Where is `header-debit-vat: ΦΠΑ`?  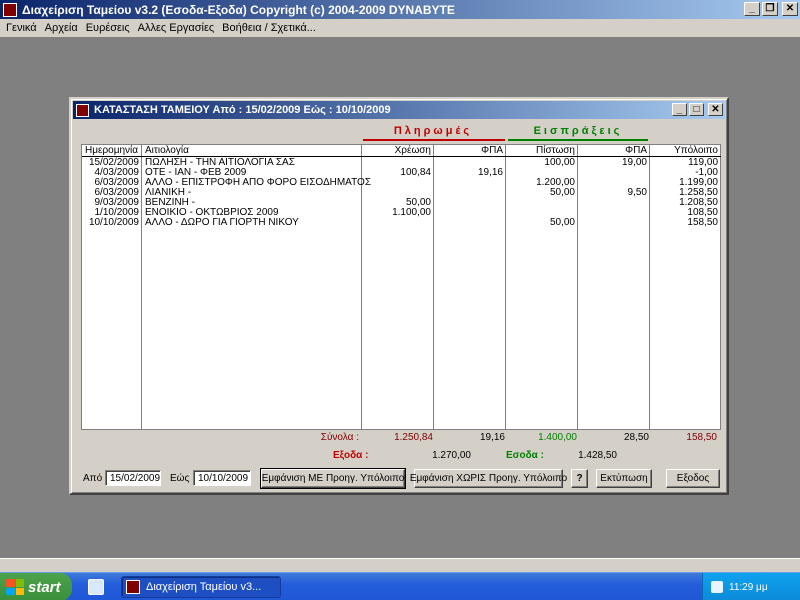 header-debit-vat: ΦΠΑ is located at coordinates (470, 151).